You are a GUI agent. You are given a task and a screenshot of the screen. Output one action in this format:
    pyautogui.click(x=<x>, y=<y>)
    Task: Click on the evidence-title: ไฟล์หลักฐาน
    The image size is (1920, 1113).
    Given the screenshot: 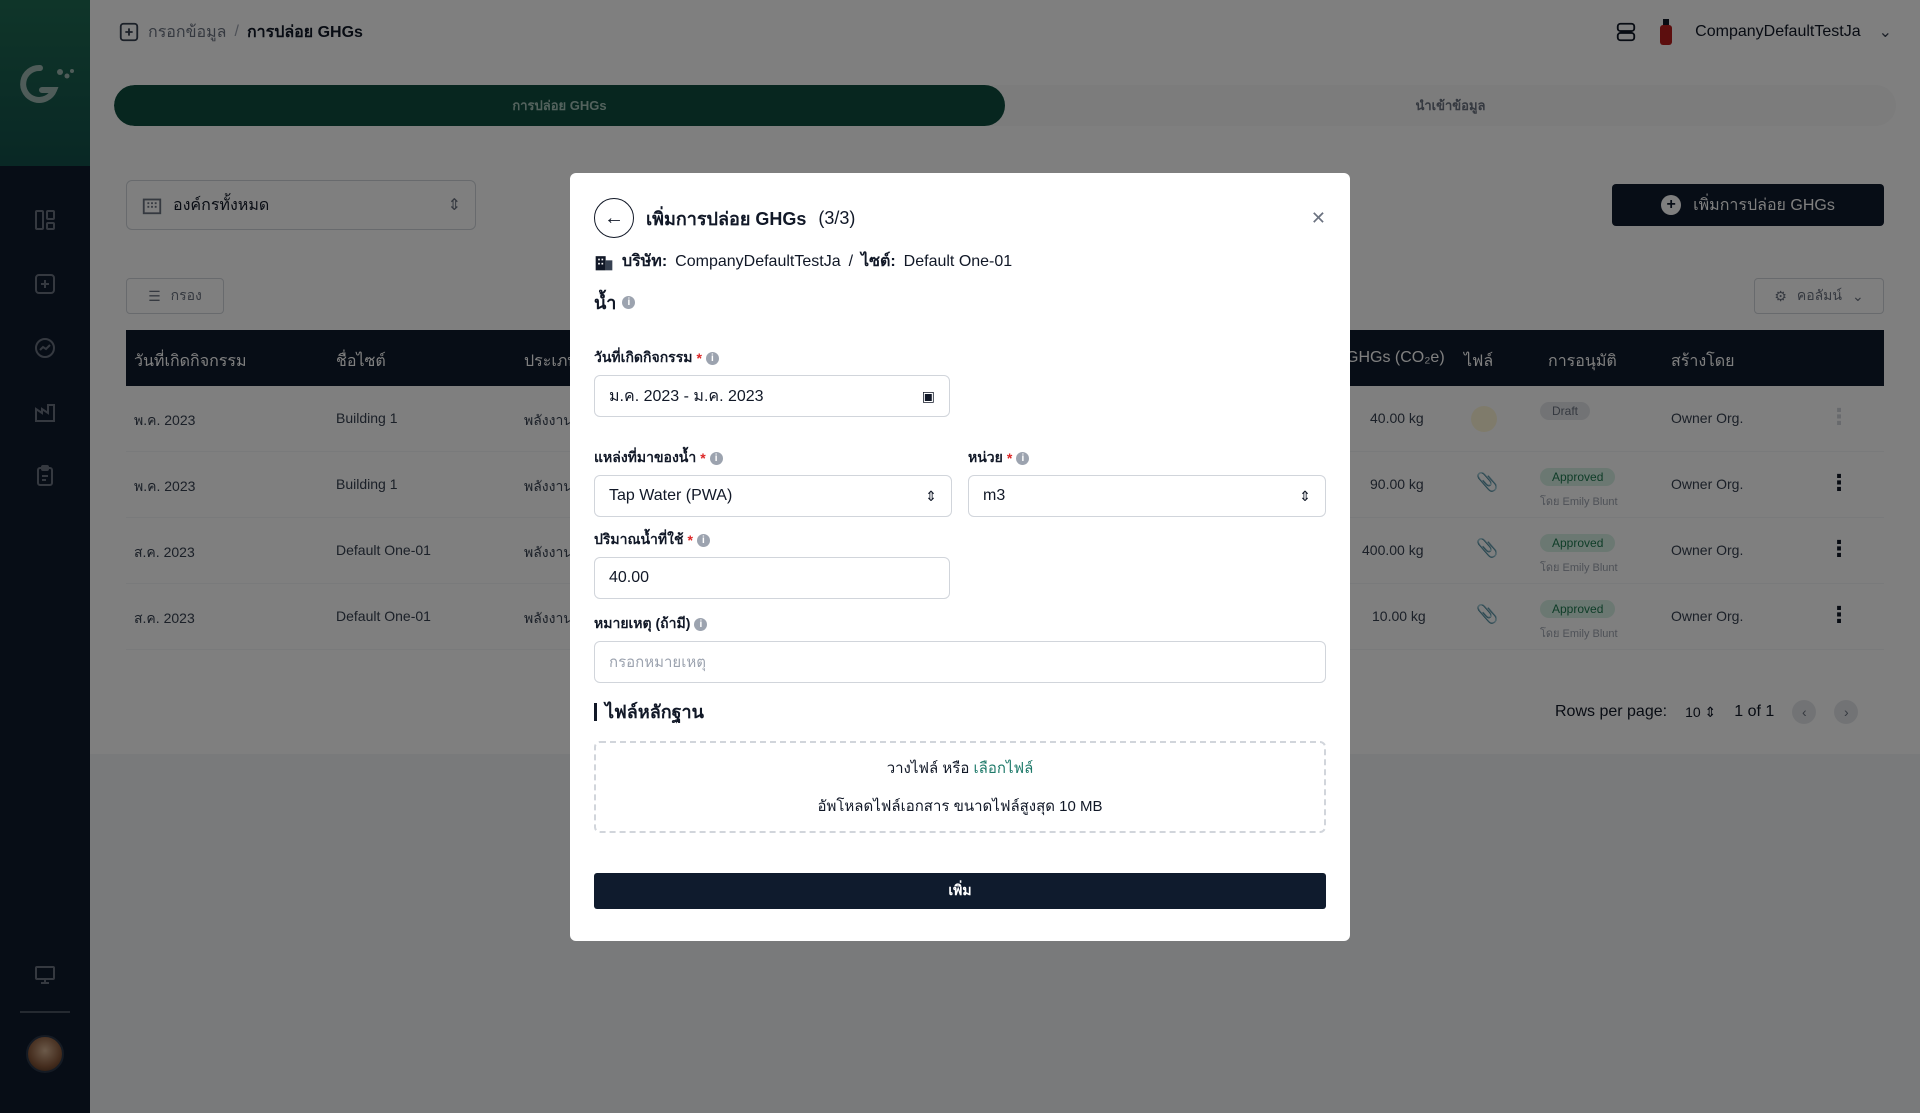 What is the action you would take?
    pyautogui.click(x=960, y=712)
    